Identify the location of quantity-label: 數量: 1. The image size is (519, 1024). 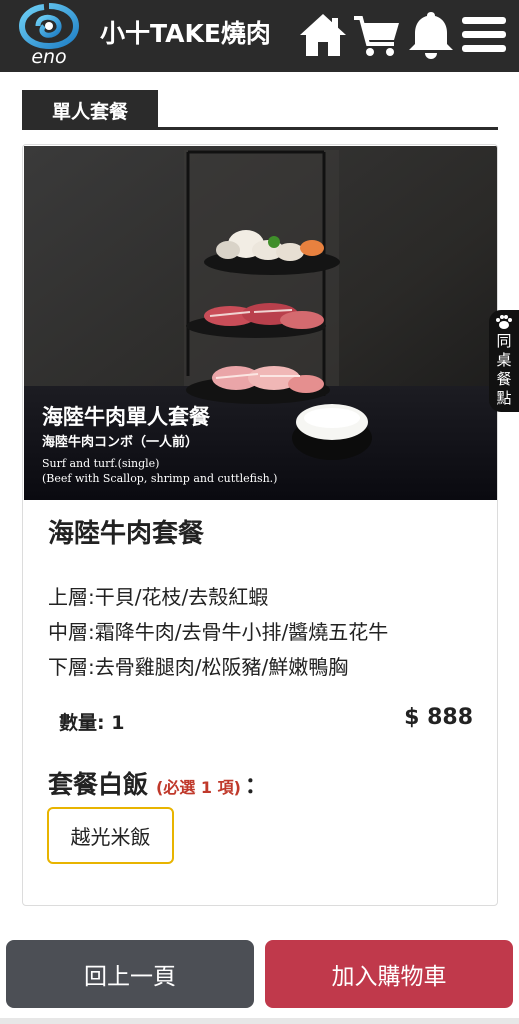
(92, 723).